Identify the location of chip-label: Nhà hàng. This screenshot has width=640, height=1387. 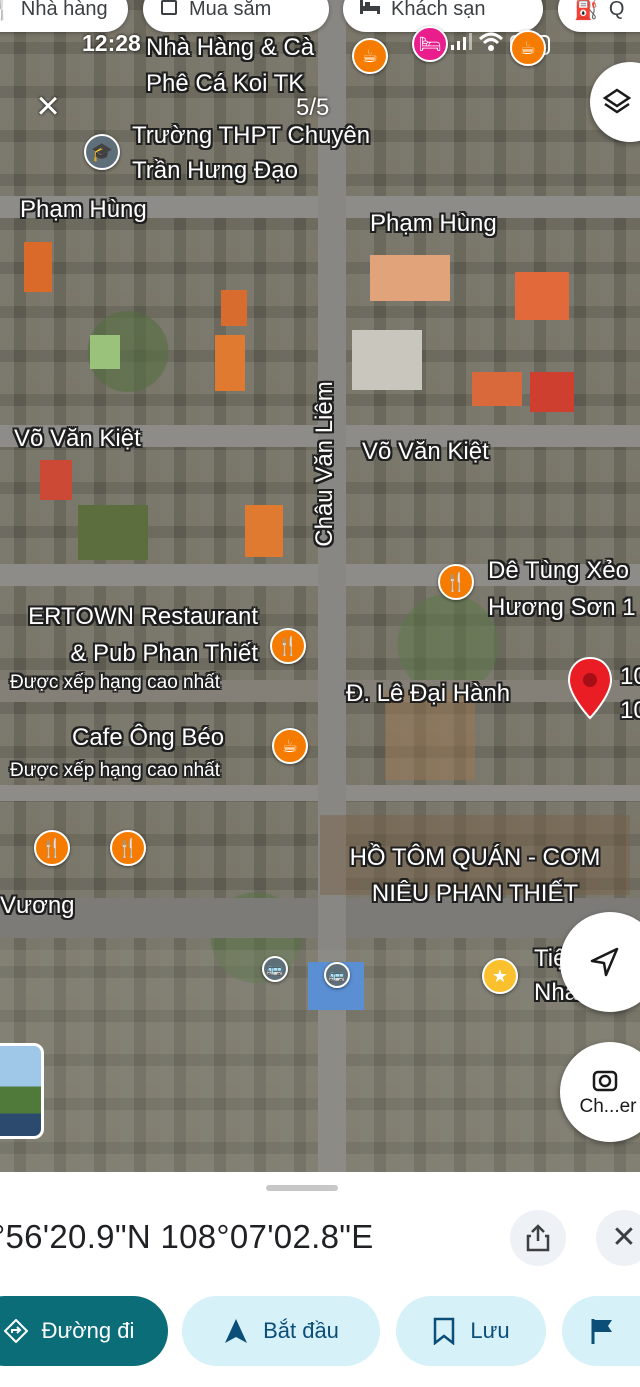
(64, 10).